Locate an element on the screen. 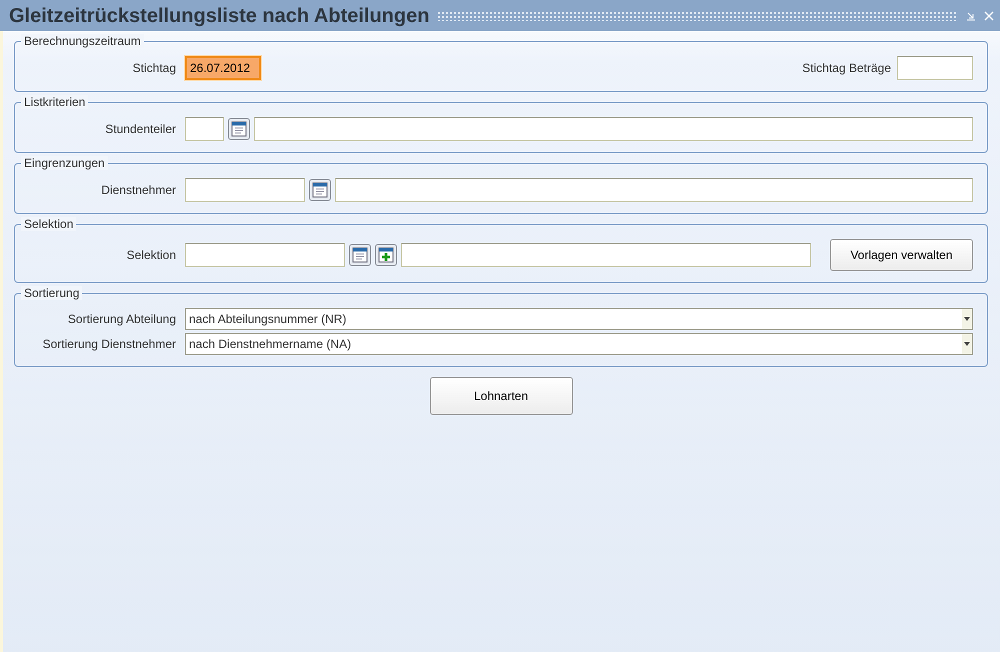 This screenshot has height=652, width=1000. window-title: Gleitzeitrückstellungsliste nach Abteilungen is located at coordinates (219, 16).